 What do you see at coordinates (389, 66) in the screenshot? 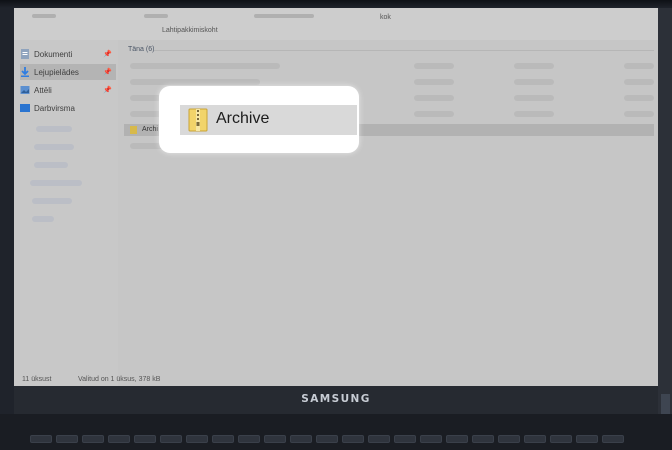
I see `file-row` at bounding box center [389, 66].